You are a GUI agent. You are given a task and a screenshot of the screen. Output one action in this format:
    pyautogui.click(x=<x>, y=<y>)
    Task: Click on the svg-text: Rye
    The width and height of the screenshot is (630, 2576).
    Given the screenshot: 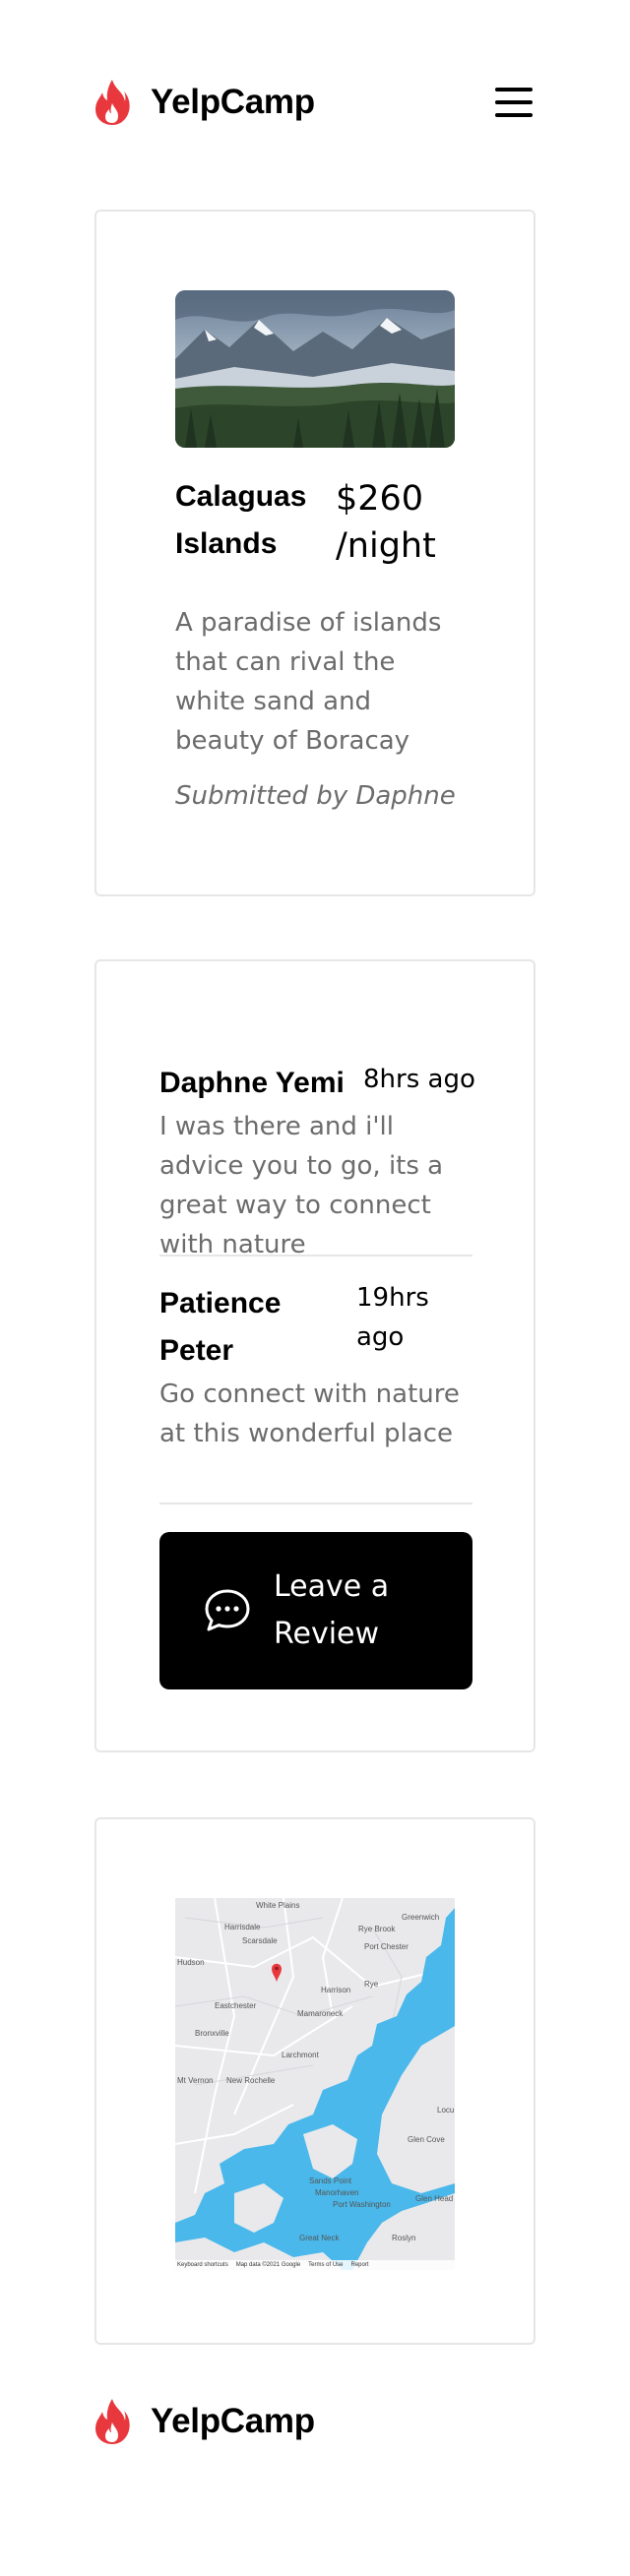 What is the action you would take?
    pyautogui.click(x=371, y=1984)
    